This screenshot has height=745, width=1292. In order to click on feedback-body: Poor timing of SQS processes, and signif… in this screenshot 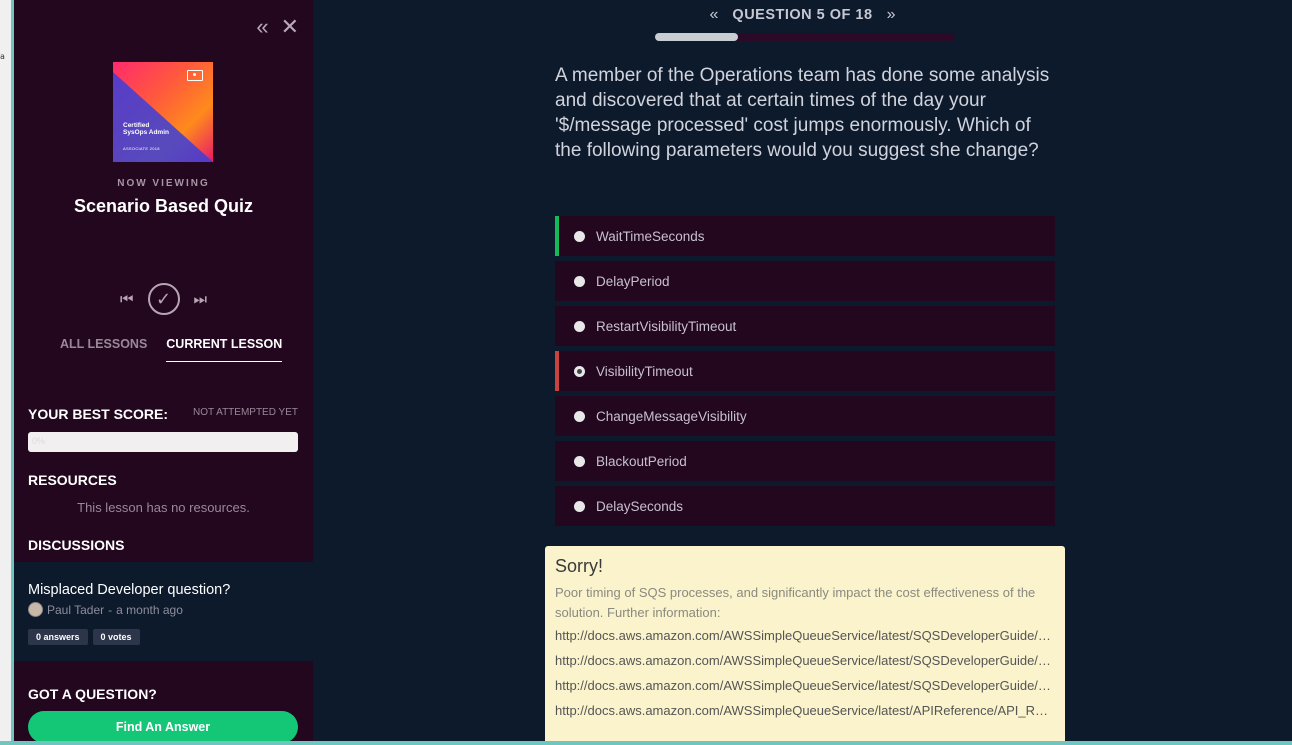, I will do `click(795, 602)`.